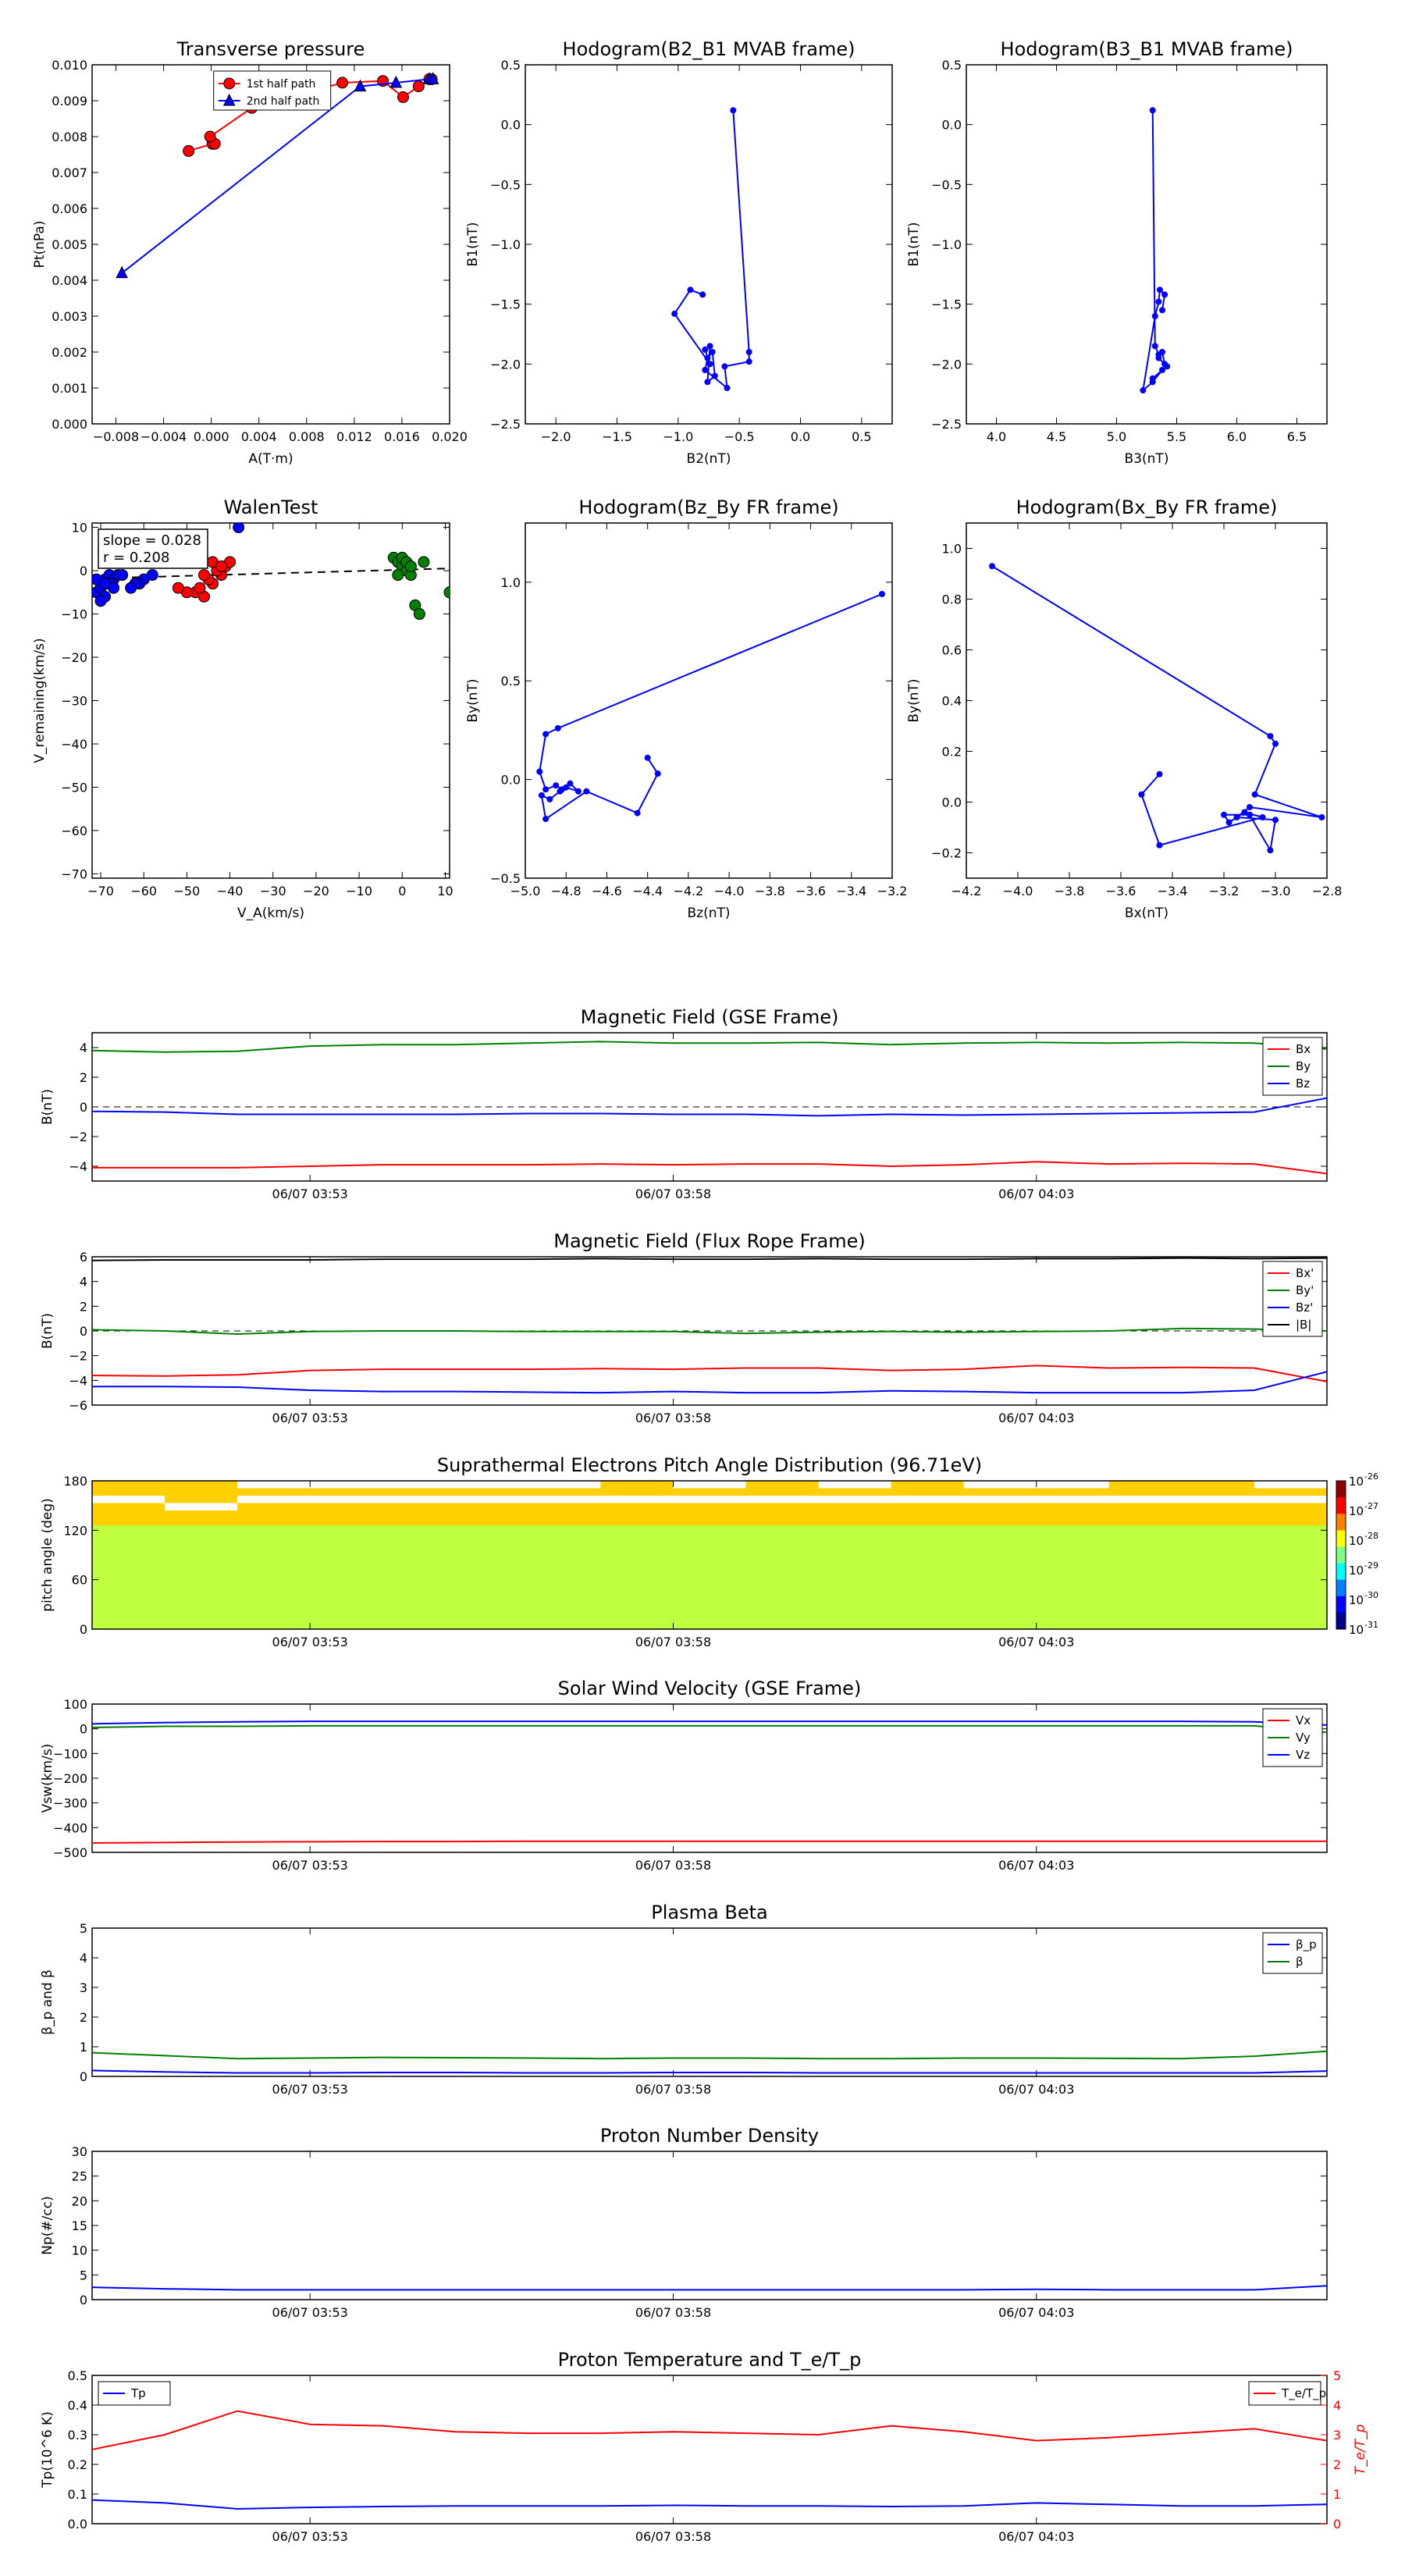 This screenshot has height=2576, width=1405. What do you see at coordinates (74, 614) in the screenshot?
I see `y-tick-label: −10` at bounding box center [74, 614].